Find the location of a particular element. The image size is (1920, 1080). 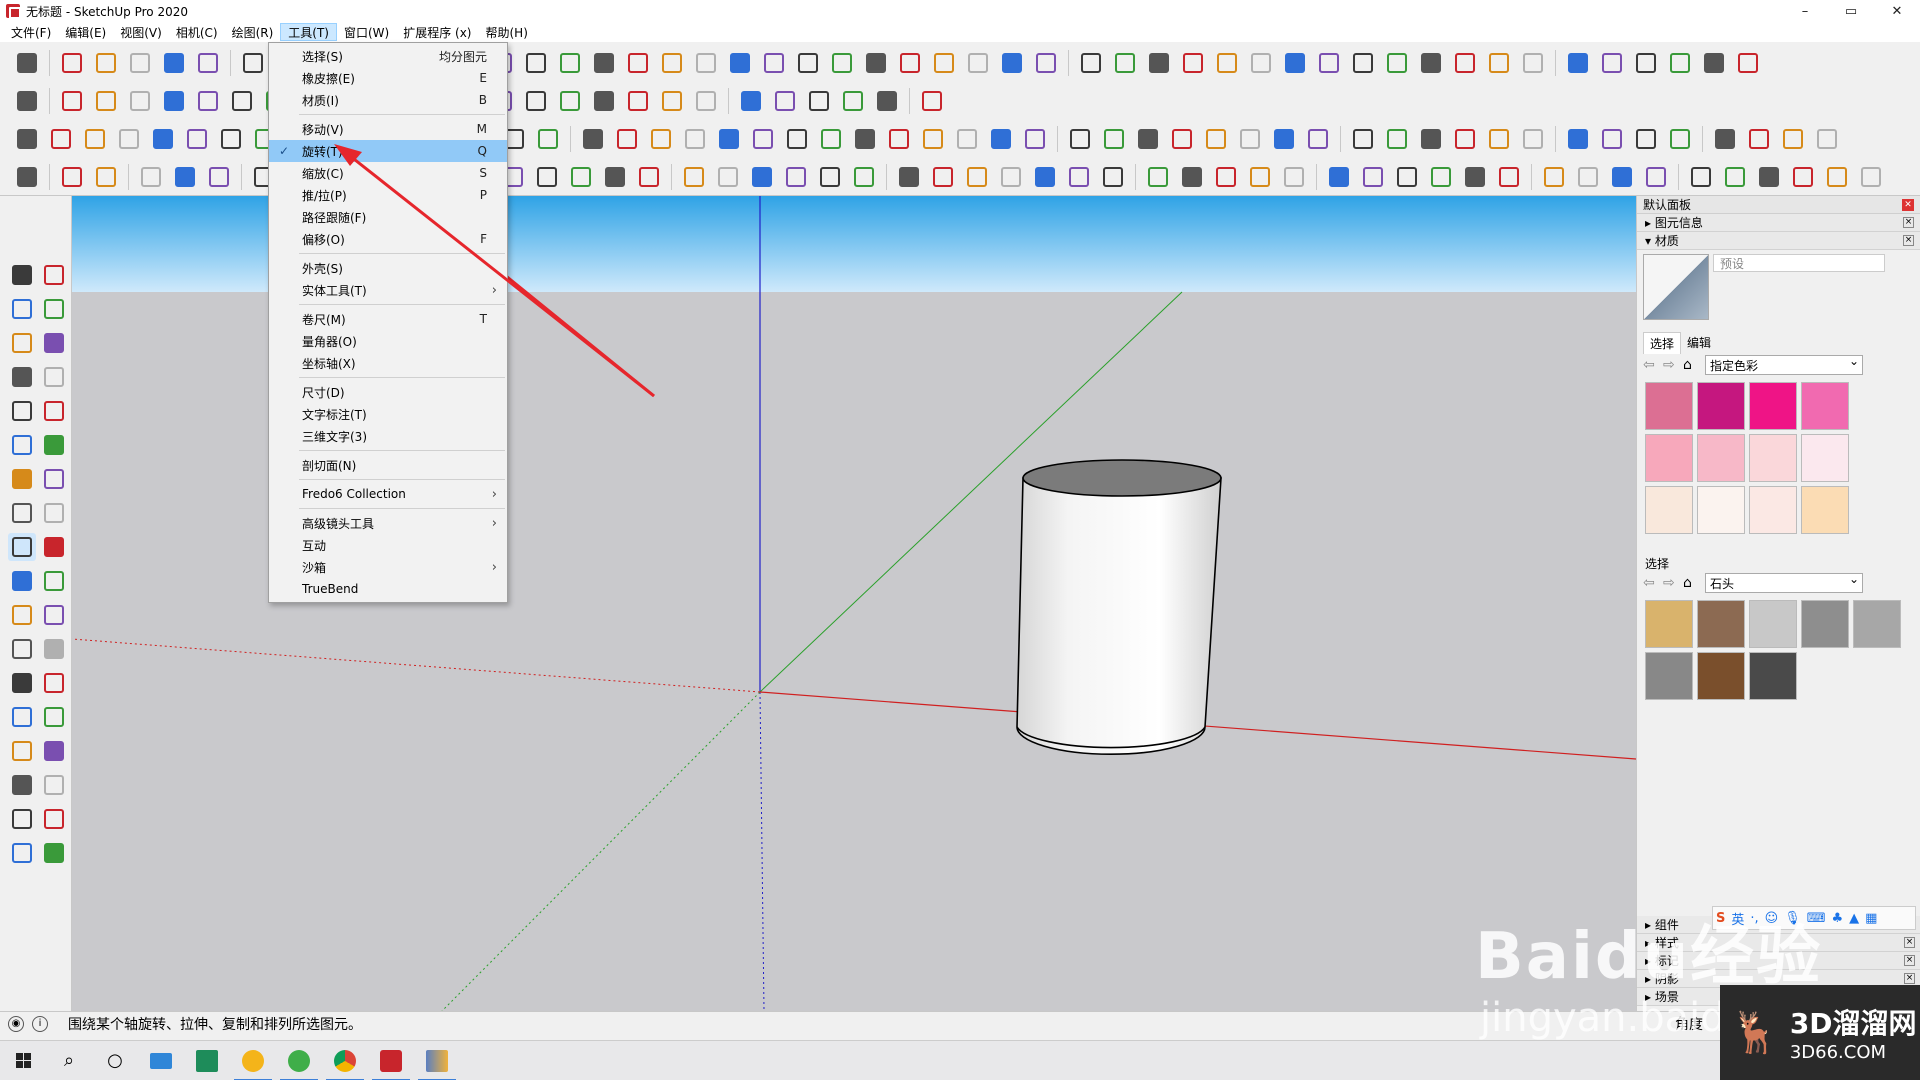

menu-help: 帮助(H) is located at coordinates (506, 32).